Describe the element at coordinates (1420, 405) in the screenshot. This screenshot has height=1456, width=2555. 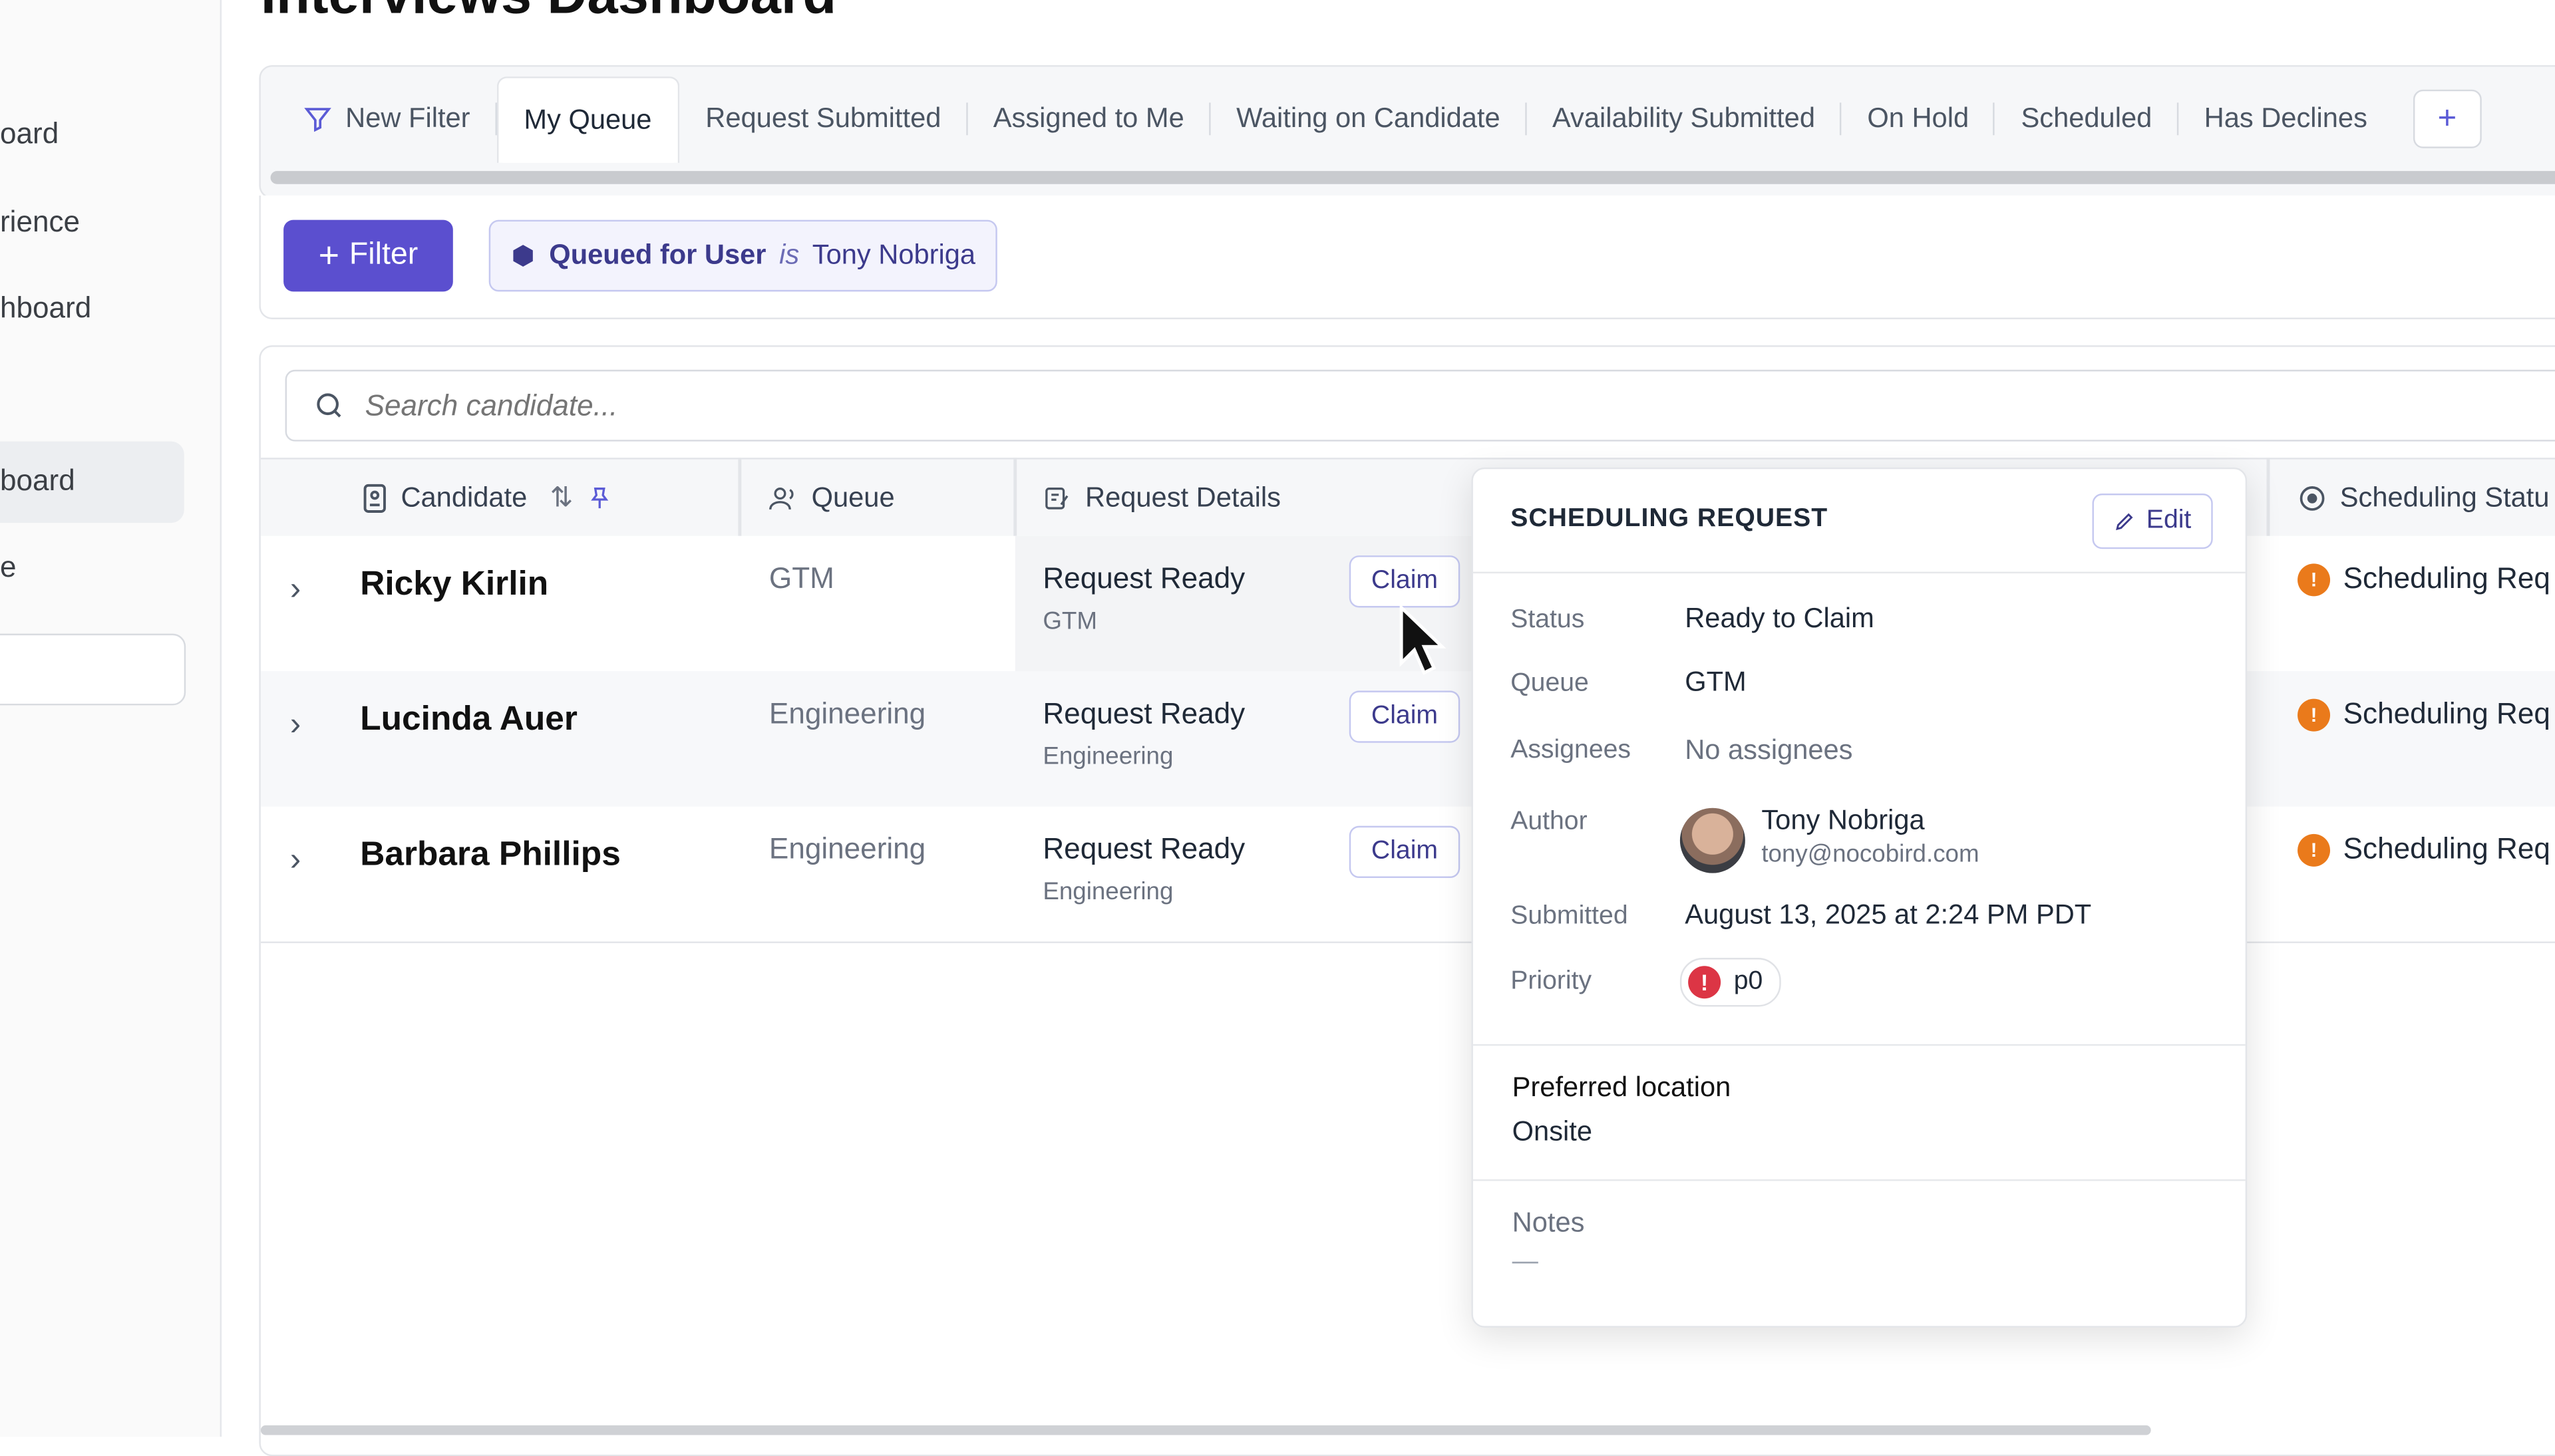
I see `search-box` at that location.